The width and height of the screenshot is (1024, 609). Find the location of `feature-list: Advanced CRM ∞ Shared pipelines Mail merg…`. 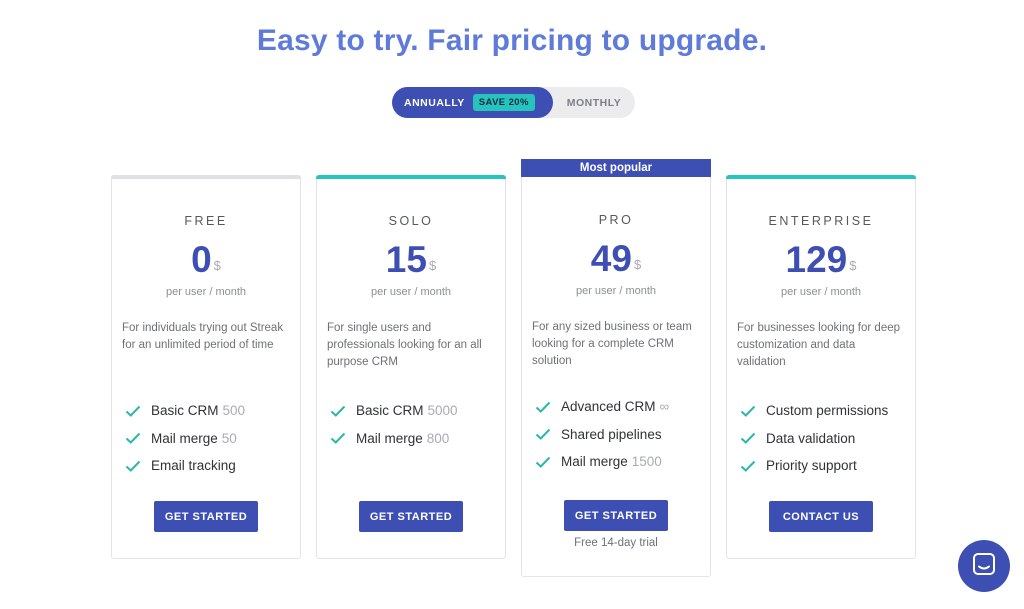

feature-list: Advanced CRM ∞ Shared pipelines Mail merg… is located at coordinates (618, 434).